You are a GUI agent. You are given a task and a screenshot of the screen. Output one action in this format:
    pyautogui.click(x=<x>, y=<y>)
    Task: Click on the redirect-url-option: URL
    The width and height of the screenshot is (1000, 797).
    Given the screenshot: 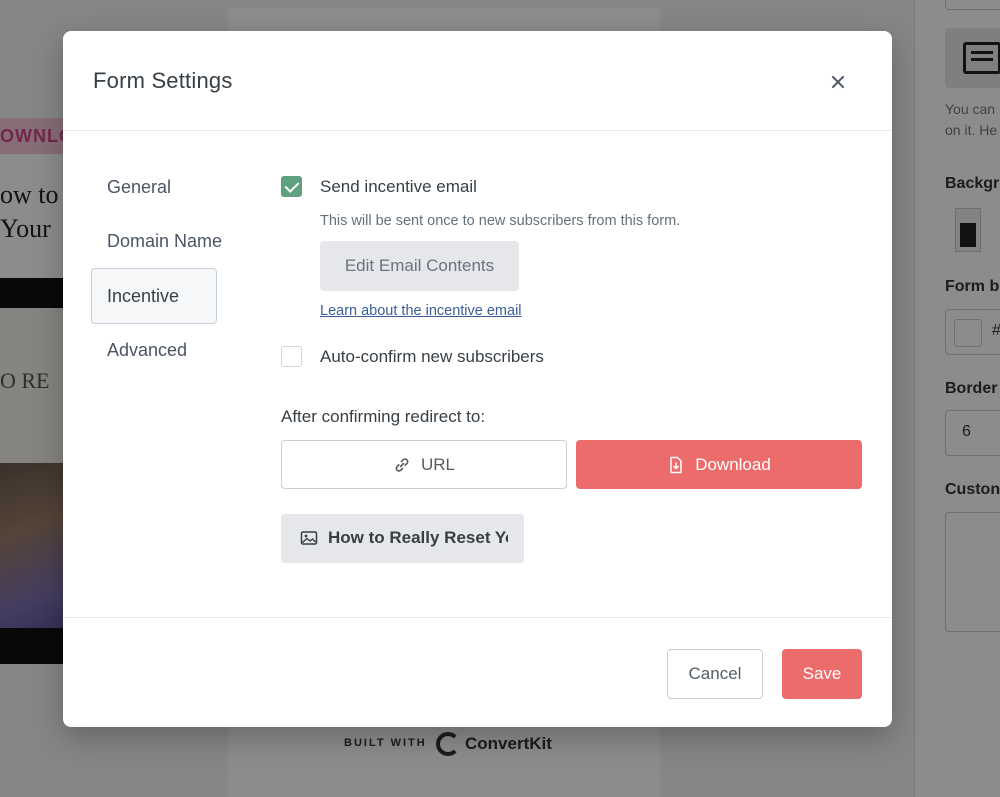 What is the action you would take?
    pyautogui.click(x=424, y=464)
    